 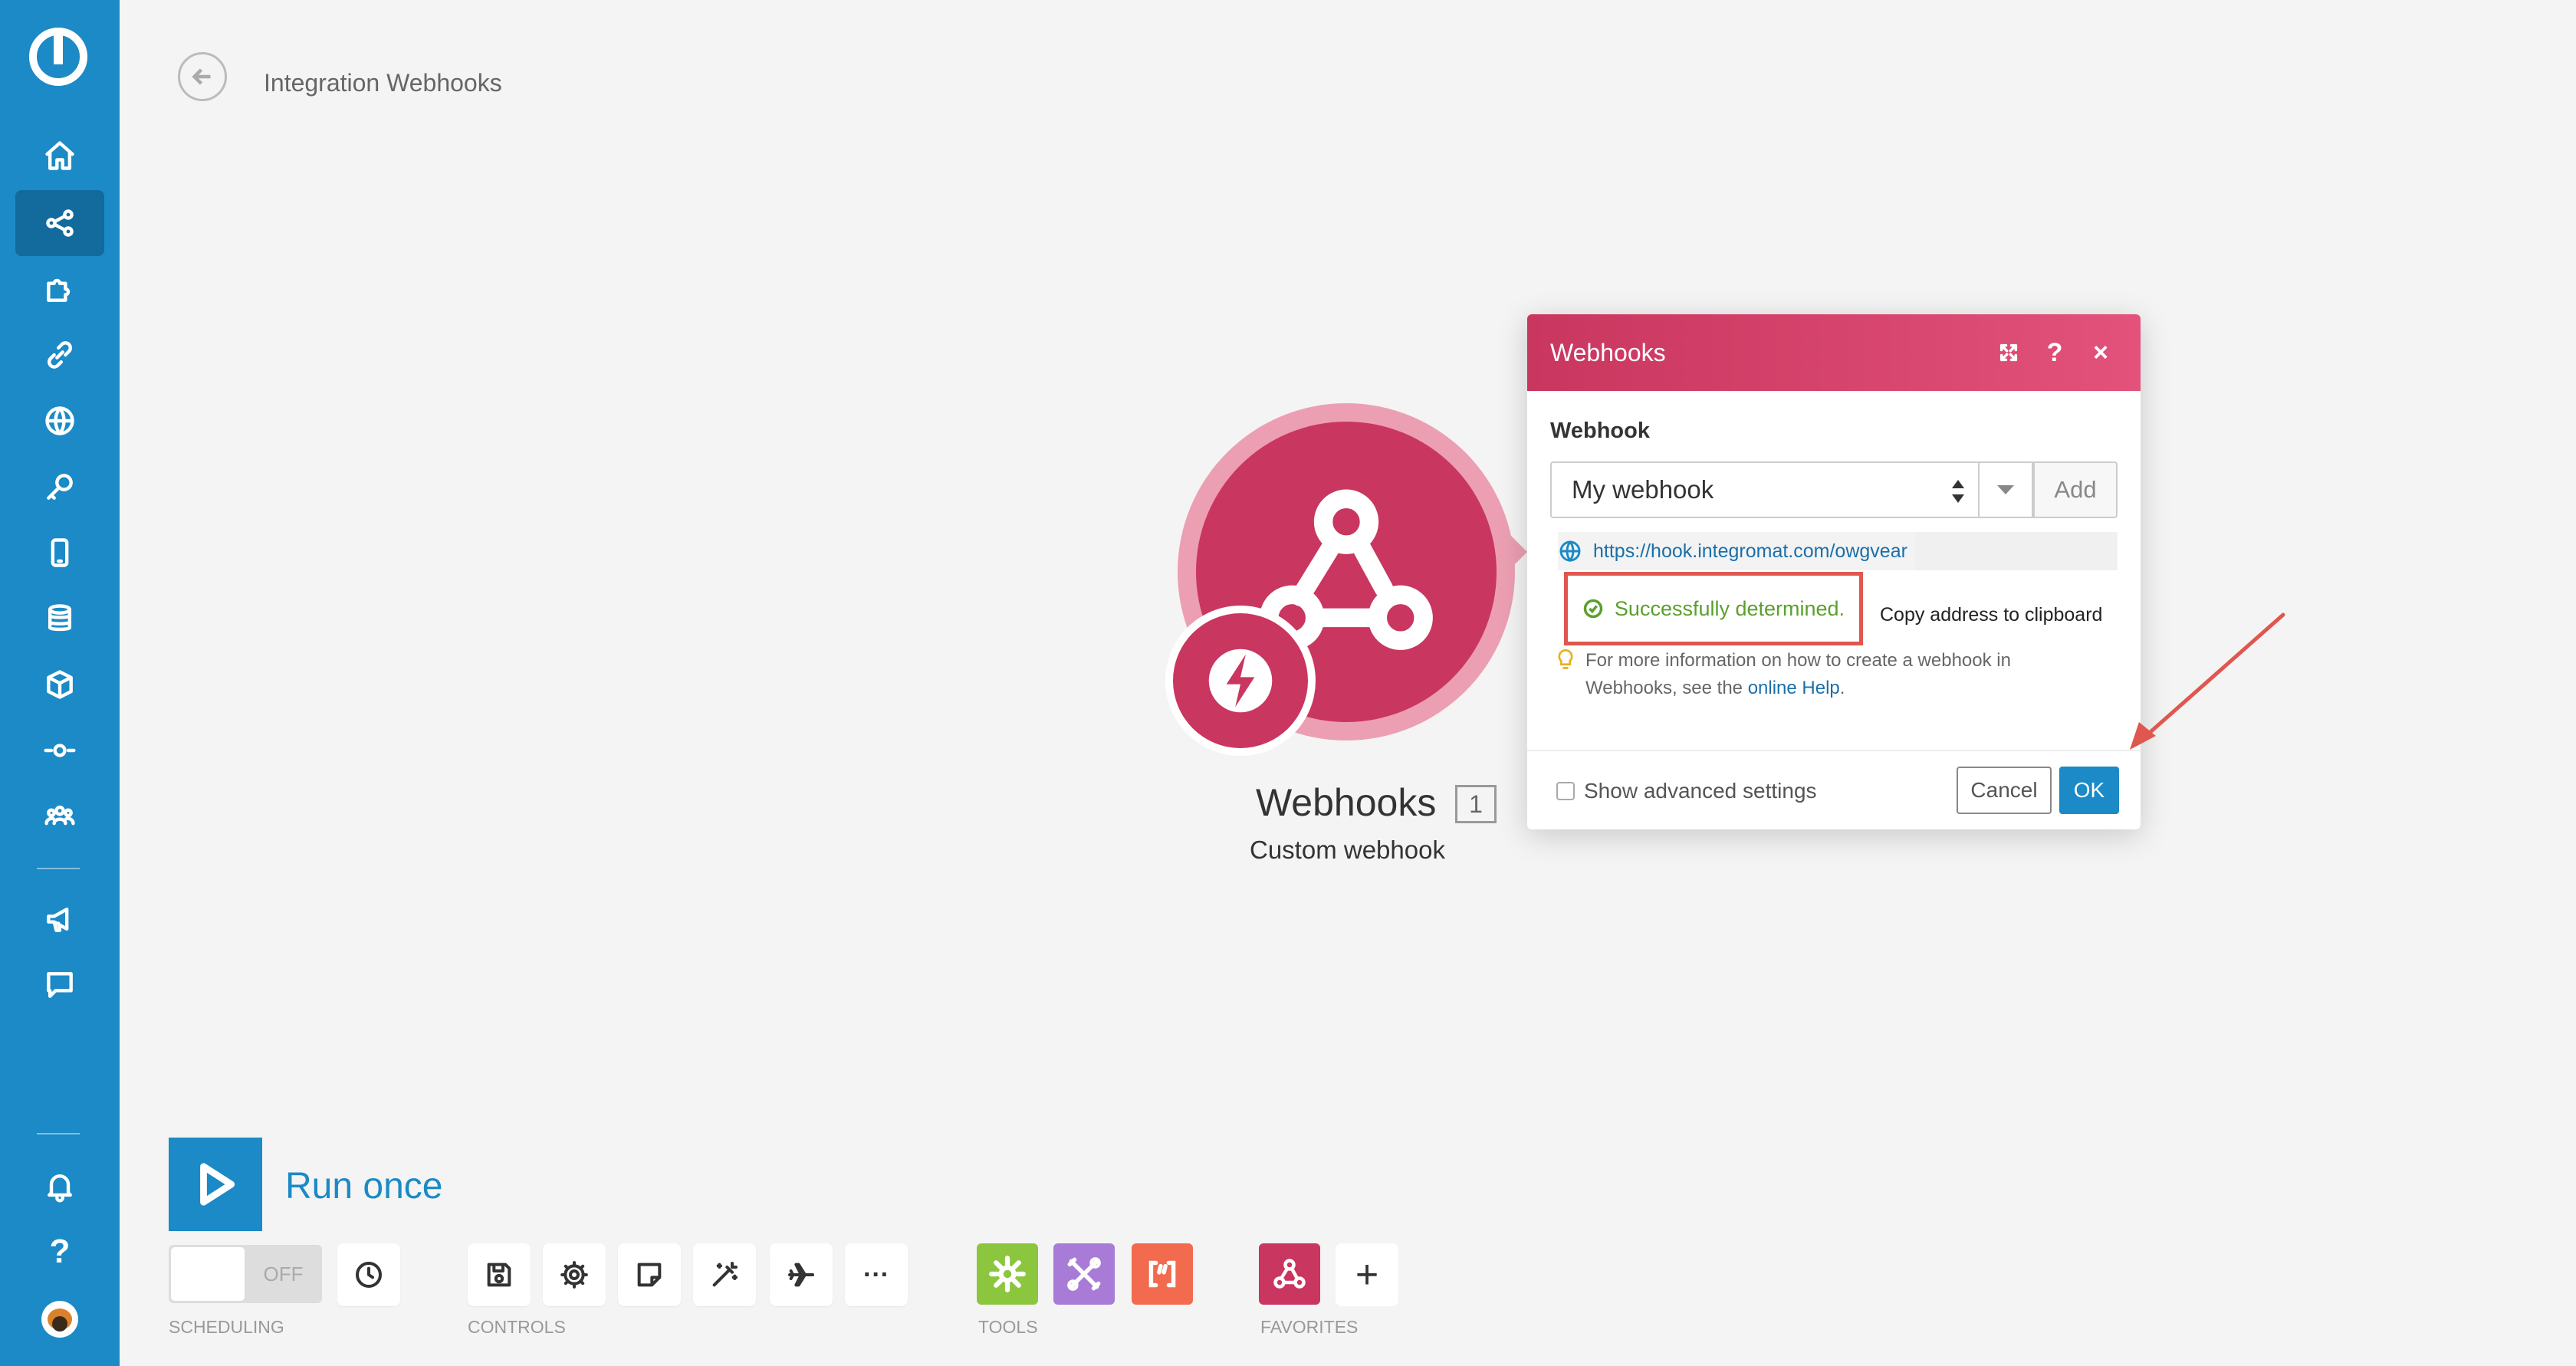 What do you see at coordinates (2101, 352) in the screenshot?
I see `dialog-close-button: ×` at bounding box center [2101, 352].